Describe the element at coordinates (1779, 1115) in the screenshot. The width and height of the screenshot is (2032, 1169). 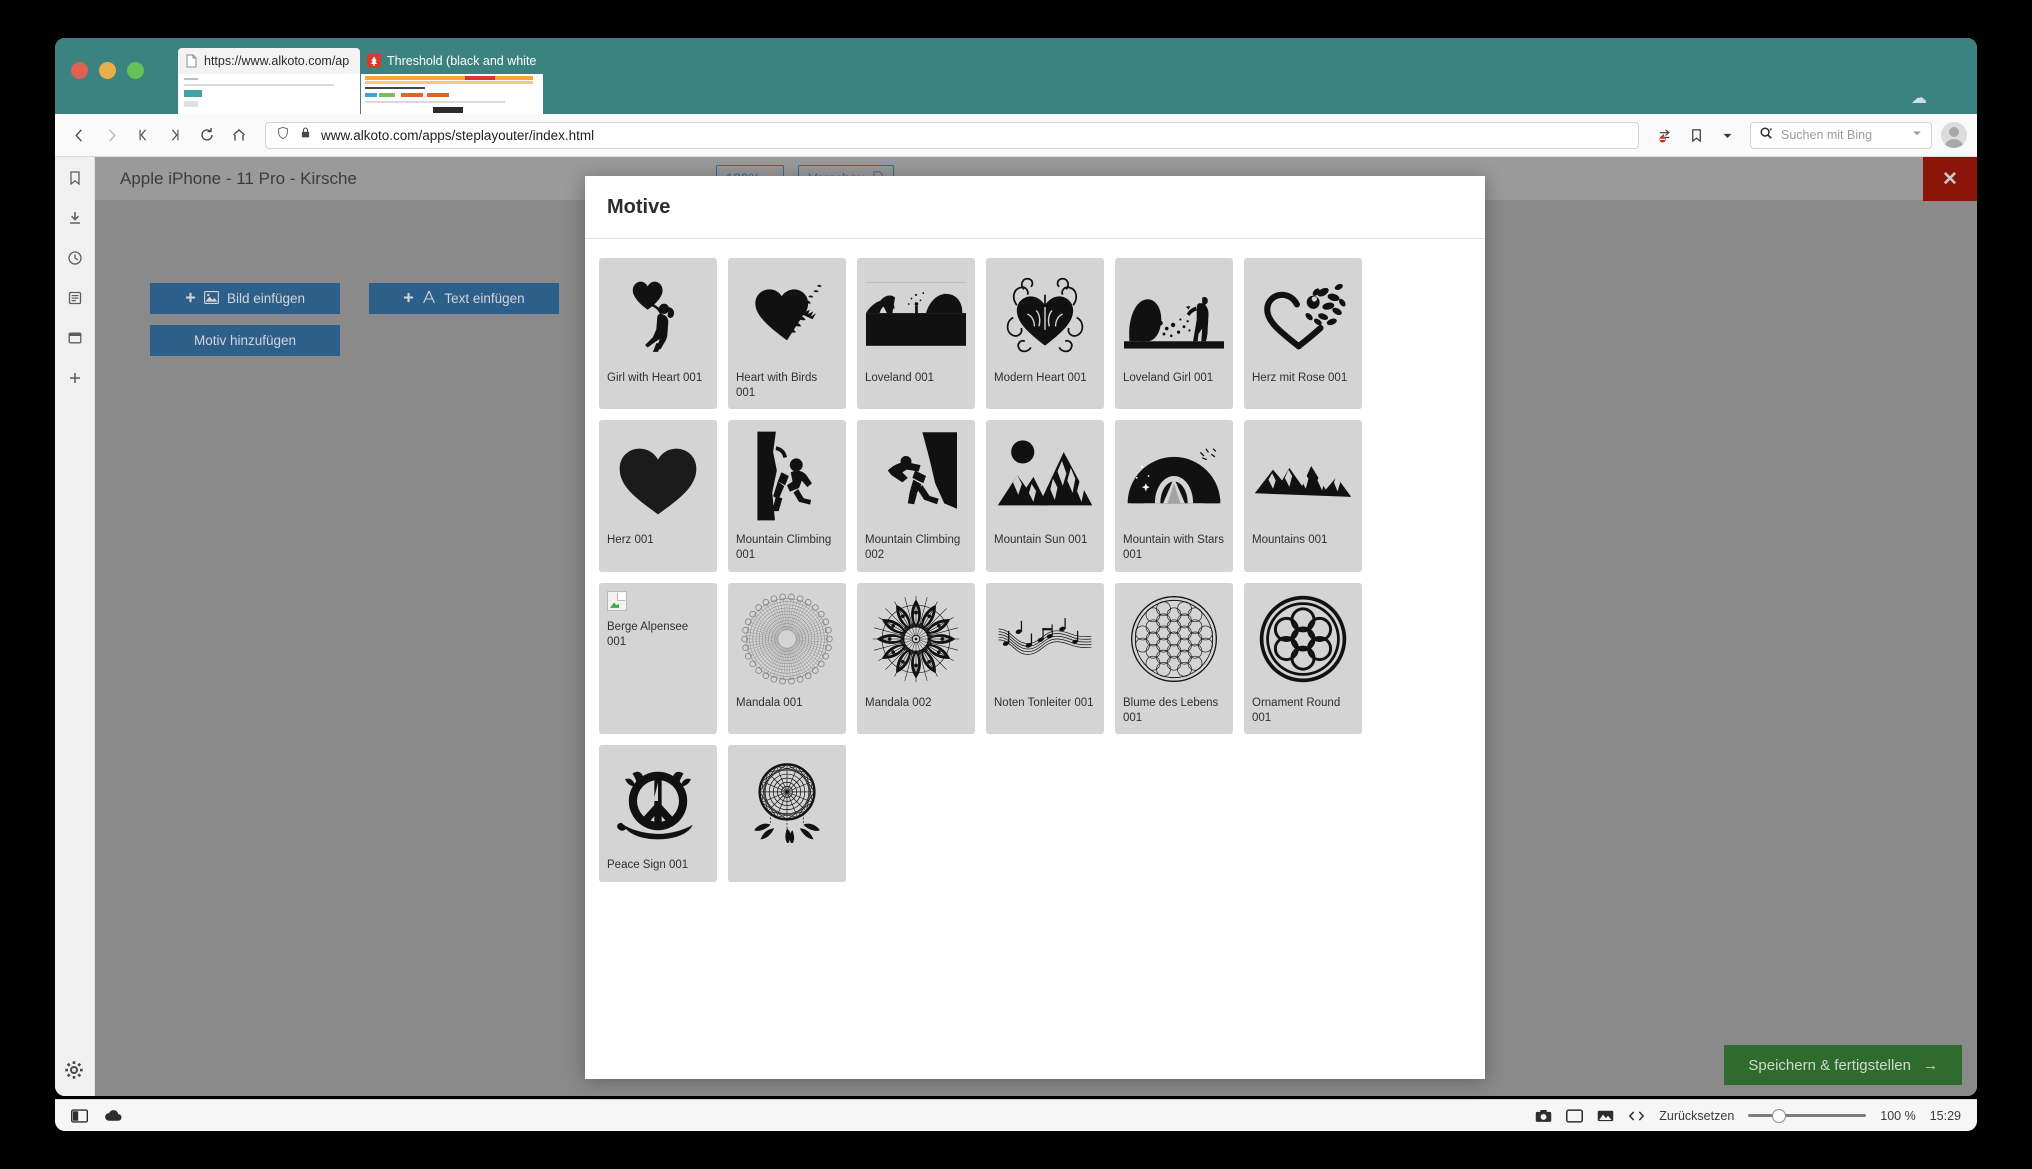
I see `slider-knob` at that location.